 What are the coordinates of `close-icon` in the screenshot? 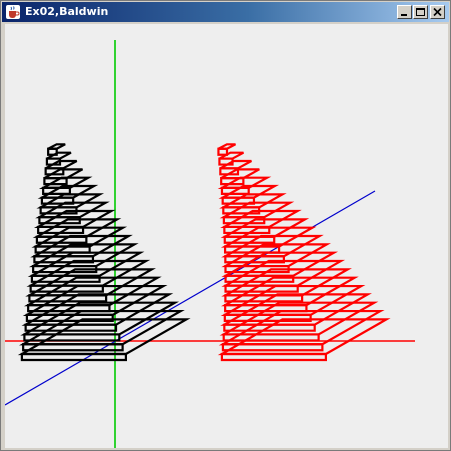 It's located at (437, 12).